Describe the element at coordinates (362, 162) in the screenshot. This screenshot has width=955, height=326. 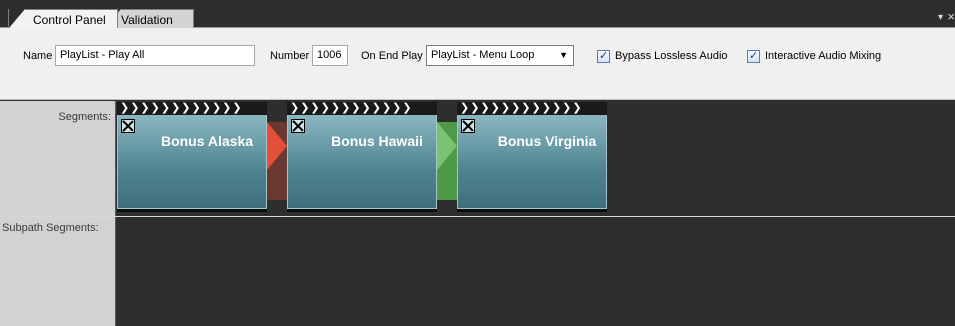
I see `clip-body: Bonus Hawaii` at that location.